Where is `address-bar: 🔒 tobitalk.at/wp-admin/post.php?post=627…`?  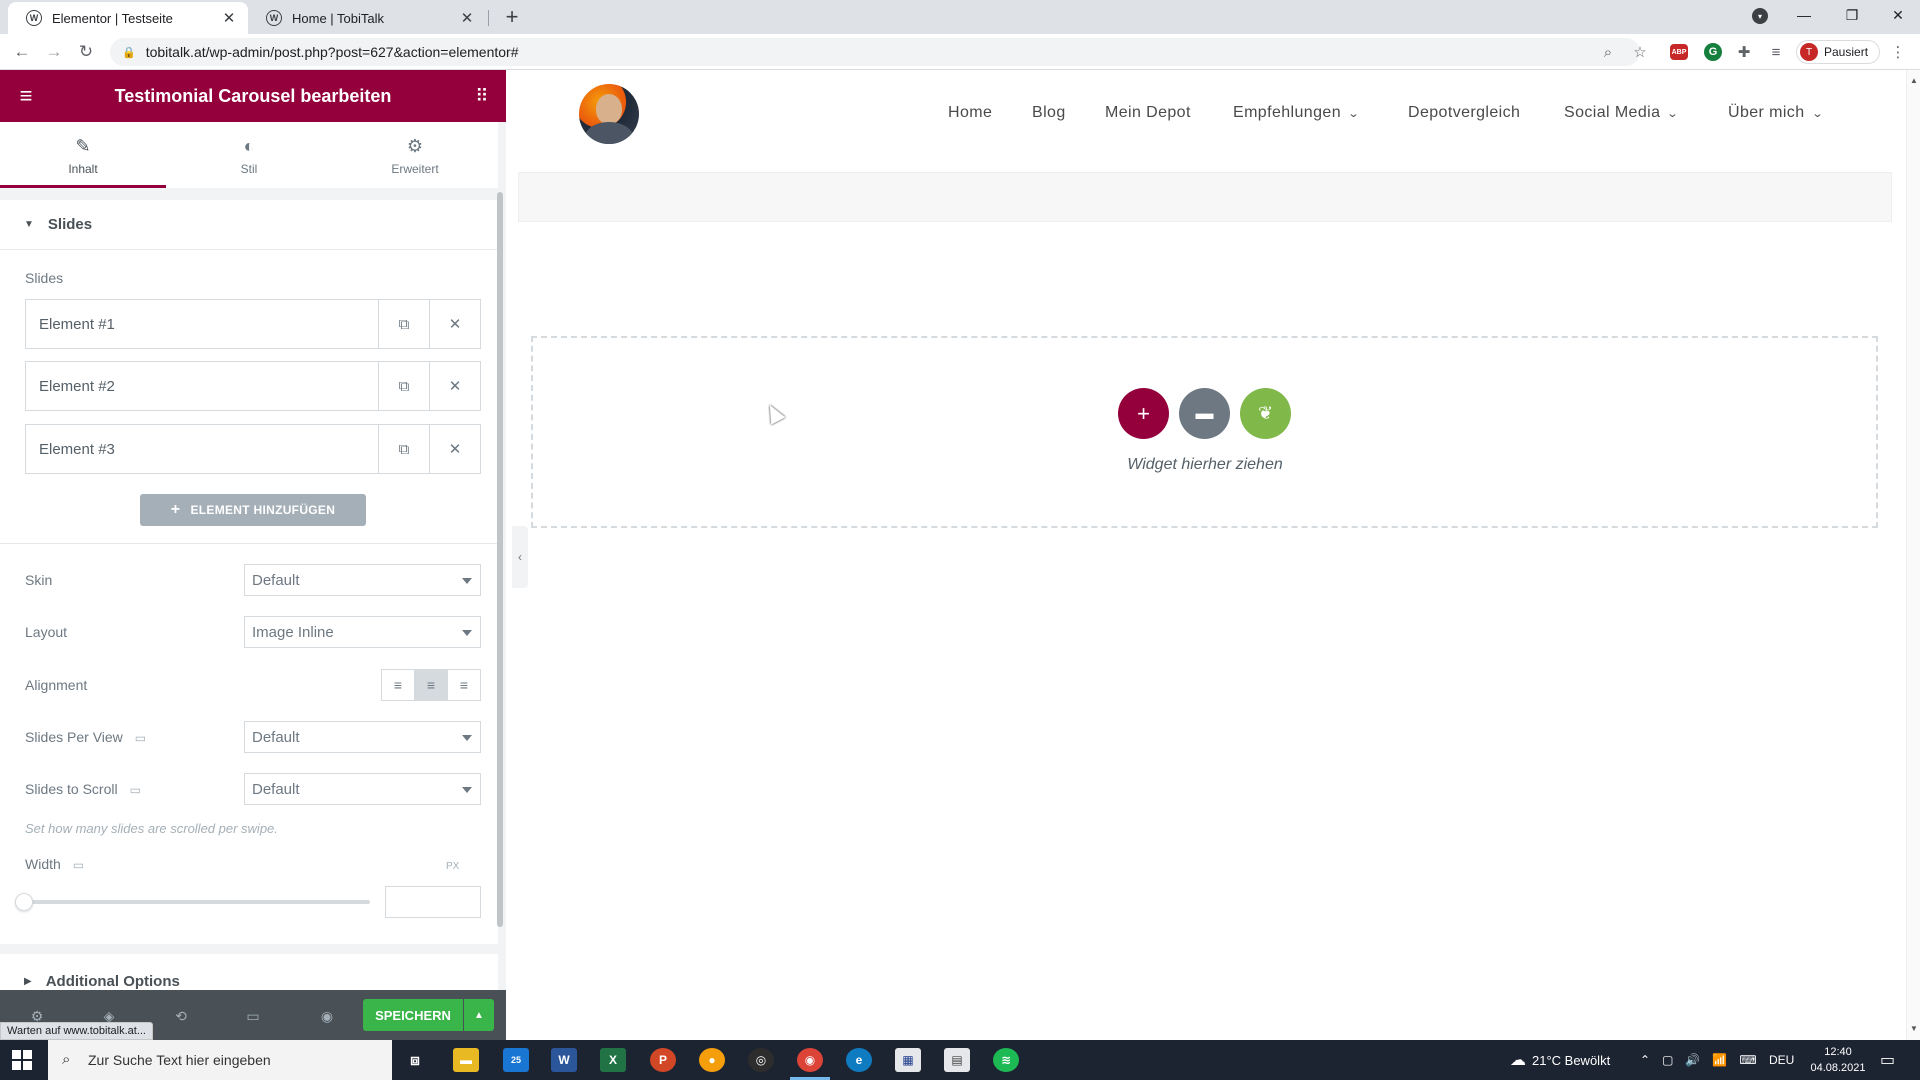
address-bar: 🔒 tobitalk.at/wp-admin/post.php?post=627… is located at coordinates (875, 52).